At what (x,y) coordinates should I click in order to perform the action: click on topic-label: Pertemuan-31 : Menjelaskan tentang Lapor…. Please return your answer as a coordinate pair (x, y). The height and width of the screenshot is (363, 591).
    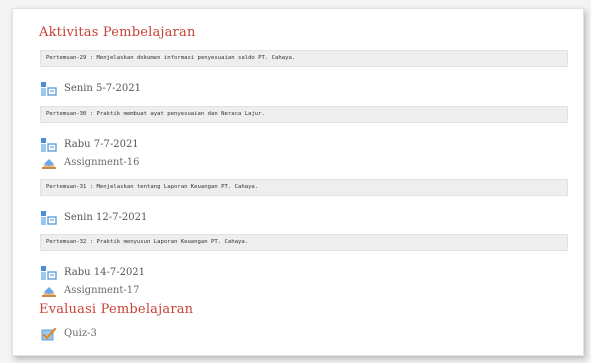
    Looking at the image, I should click on (304, 187).